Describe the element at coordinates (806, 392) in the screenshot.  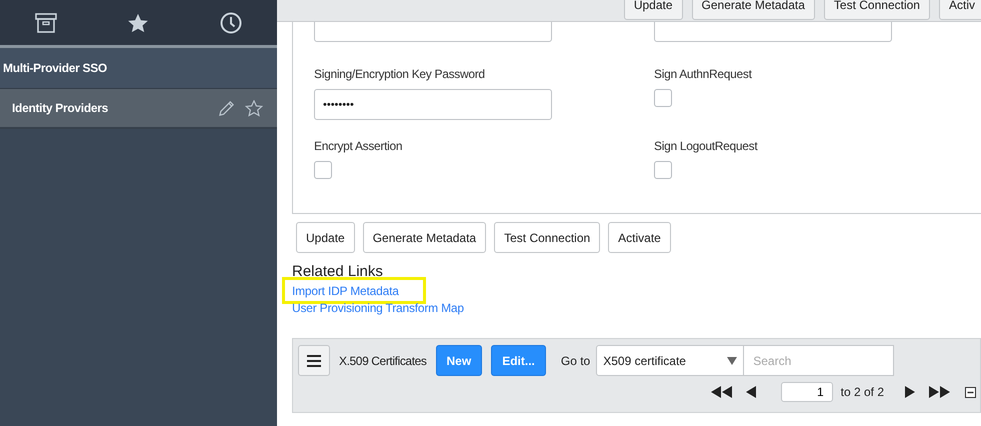
I see `page-field: 1` at that location.